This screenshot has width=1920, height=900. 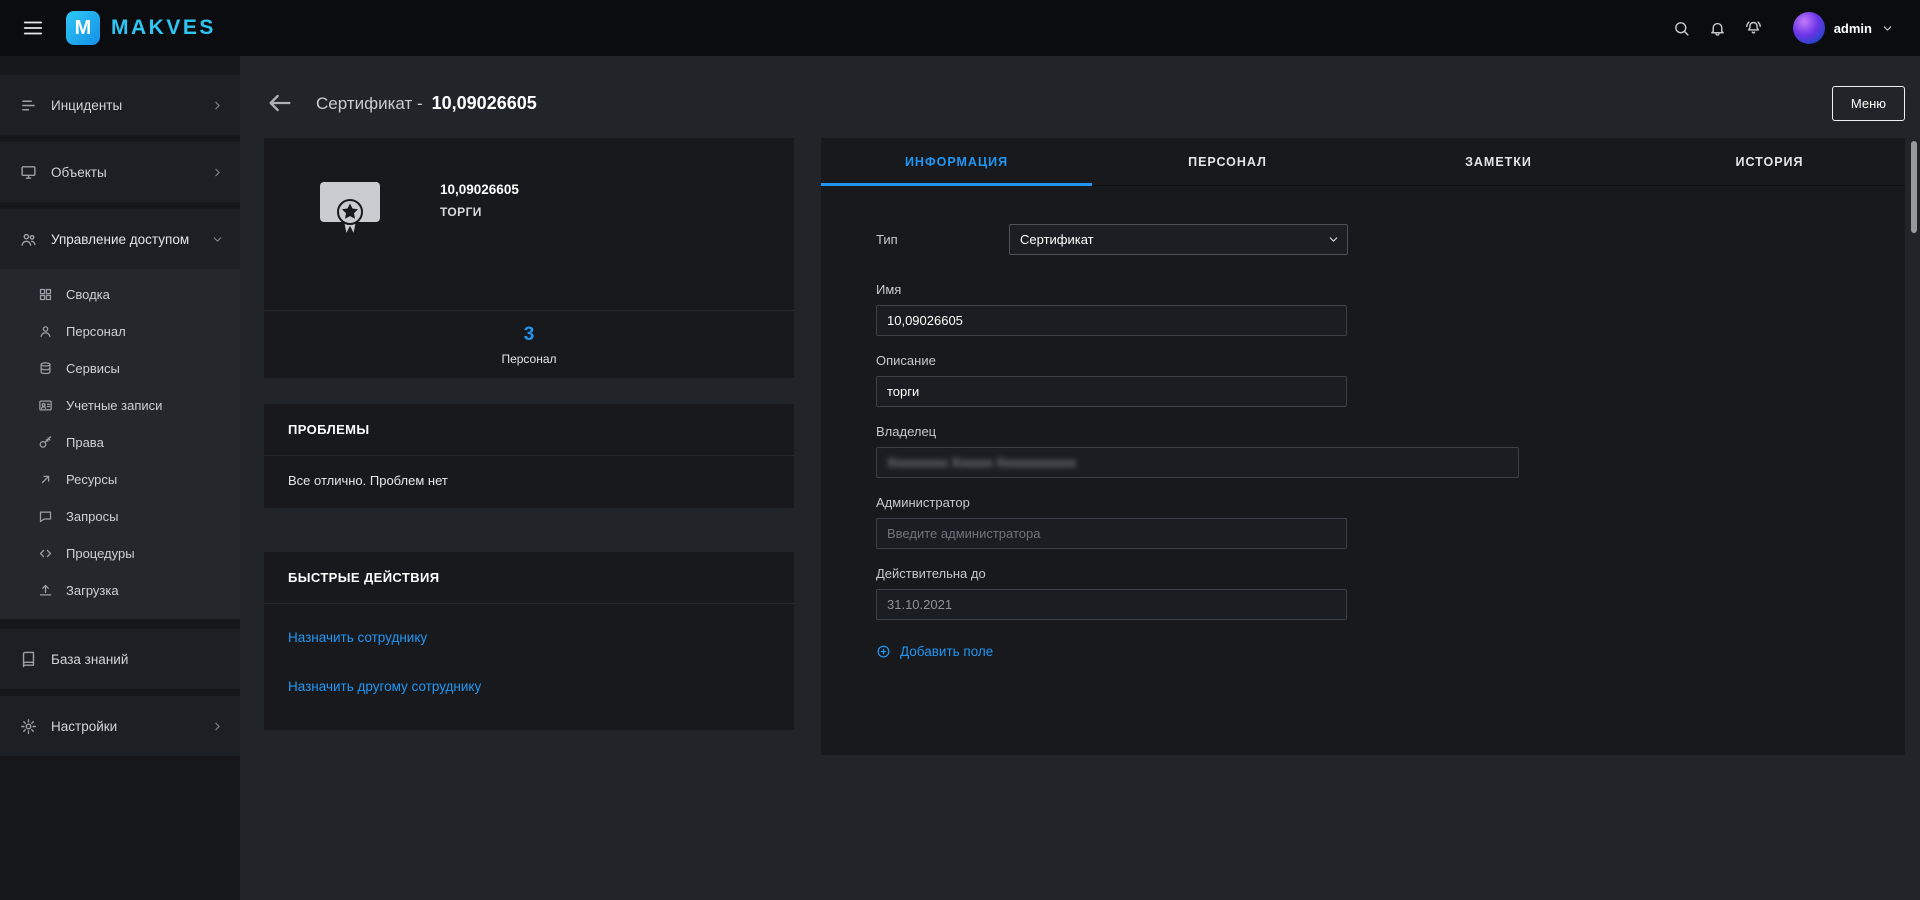 I want to click on sidebar-item-label: Загрузка, so click(x=92, y=590).